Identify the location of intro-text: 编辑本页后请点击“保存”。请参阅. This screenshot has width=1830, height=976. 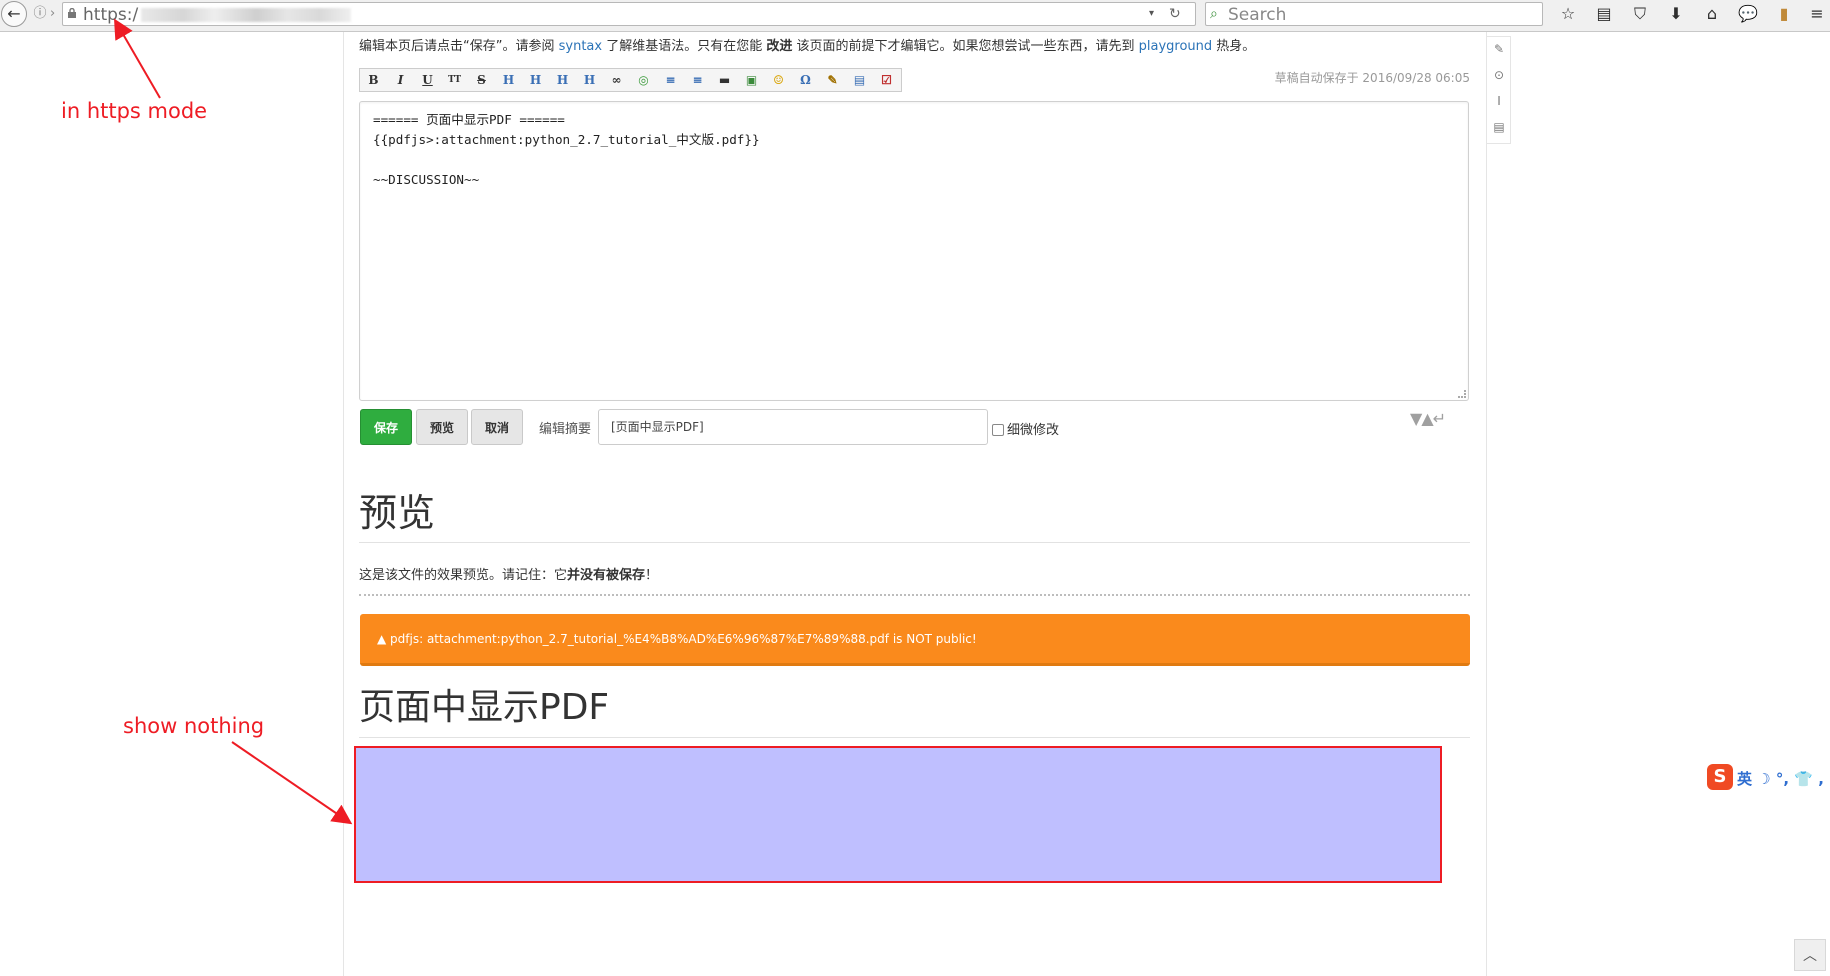
(459, 46).